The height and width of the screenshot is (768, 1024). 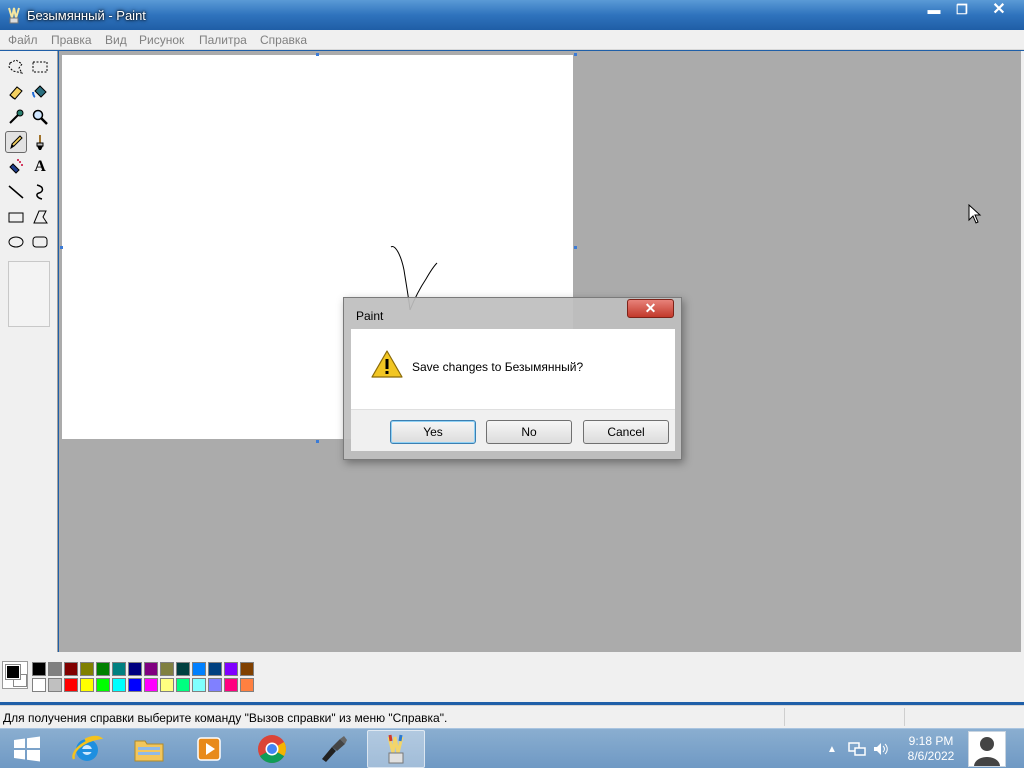 I want to click on dialog-footer: Yes No Cancel, so click(x=513, y=430).